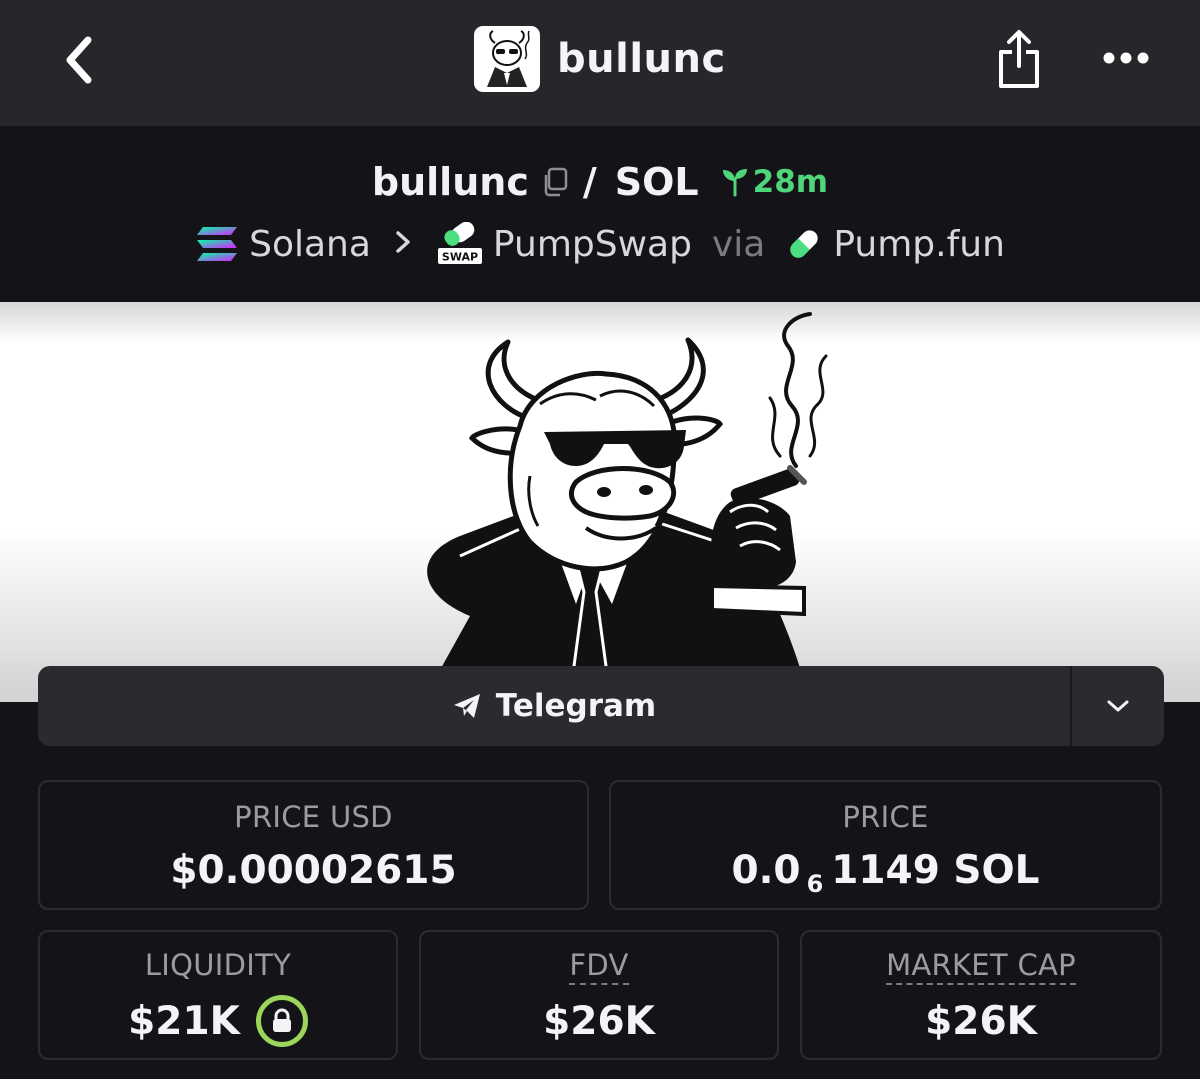  What do you see at coordinates (403, 244) in the screenshot?
I see `chevron-right-icon` at bounding box center [403, 244].